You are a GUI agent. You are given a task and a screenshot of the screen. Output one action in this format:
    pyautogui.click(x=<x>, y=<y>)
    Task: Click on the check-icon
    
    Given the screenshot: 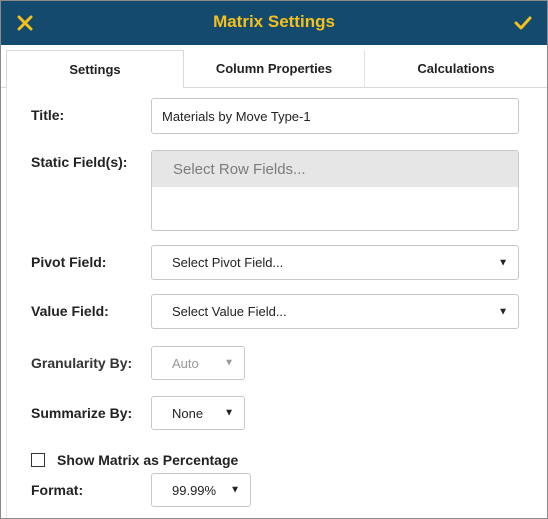 What is the action you would take?
    pyautogui.click(x=523, y=23)
    